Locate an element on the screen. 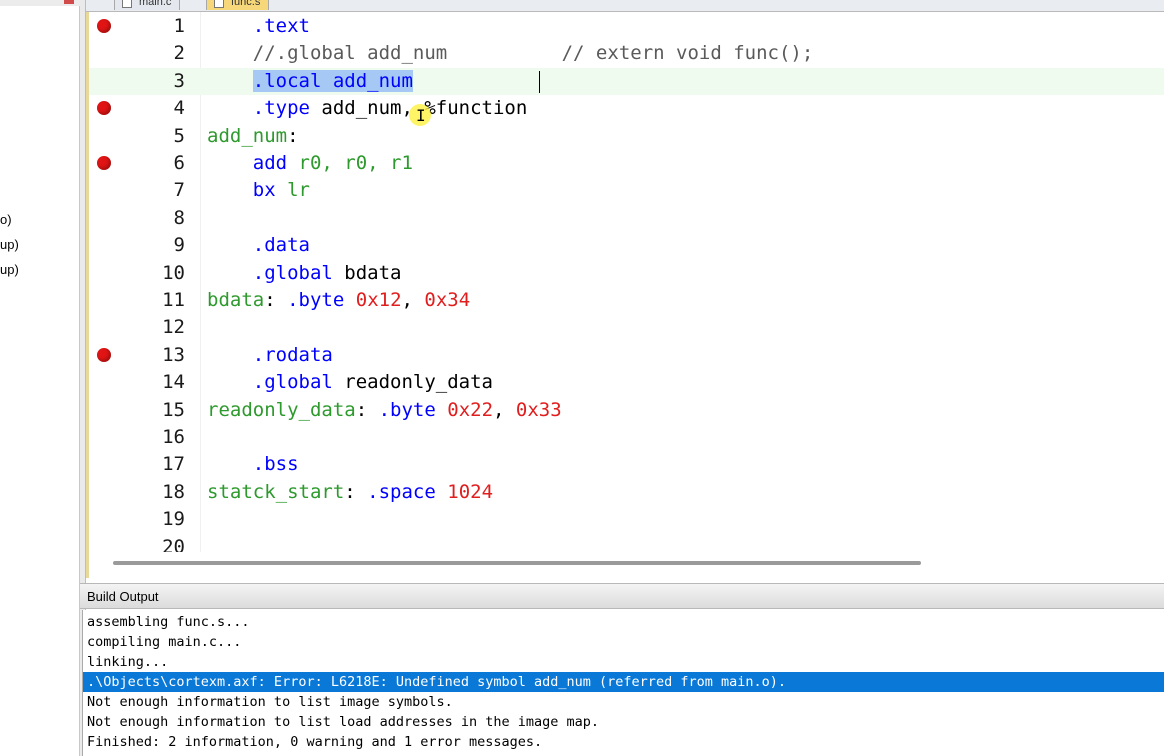 The image size is (1164, 756). line-number: 3 is located at coordinates (179, 80).